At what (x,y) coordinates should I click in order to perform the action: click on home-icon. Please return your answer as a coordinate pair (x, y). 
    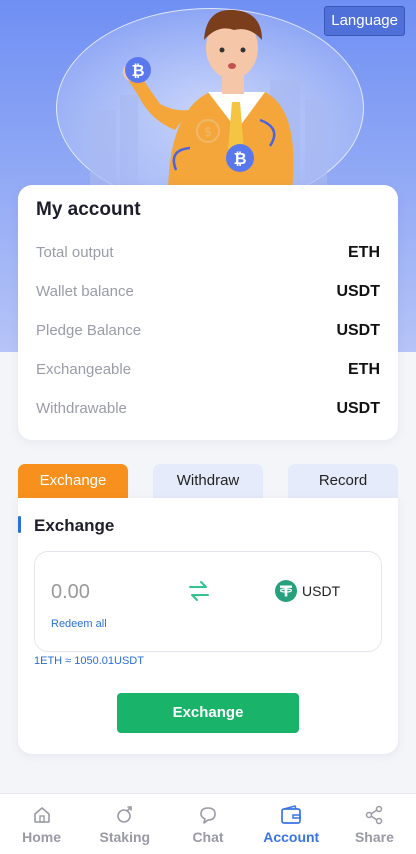
    Looking at the image, I should click on (41, 815).